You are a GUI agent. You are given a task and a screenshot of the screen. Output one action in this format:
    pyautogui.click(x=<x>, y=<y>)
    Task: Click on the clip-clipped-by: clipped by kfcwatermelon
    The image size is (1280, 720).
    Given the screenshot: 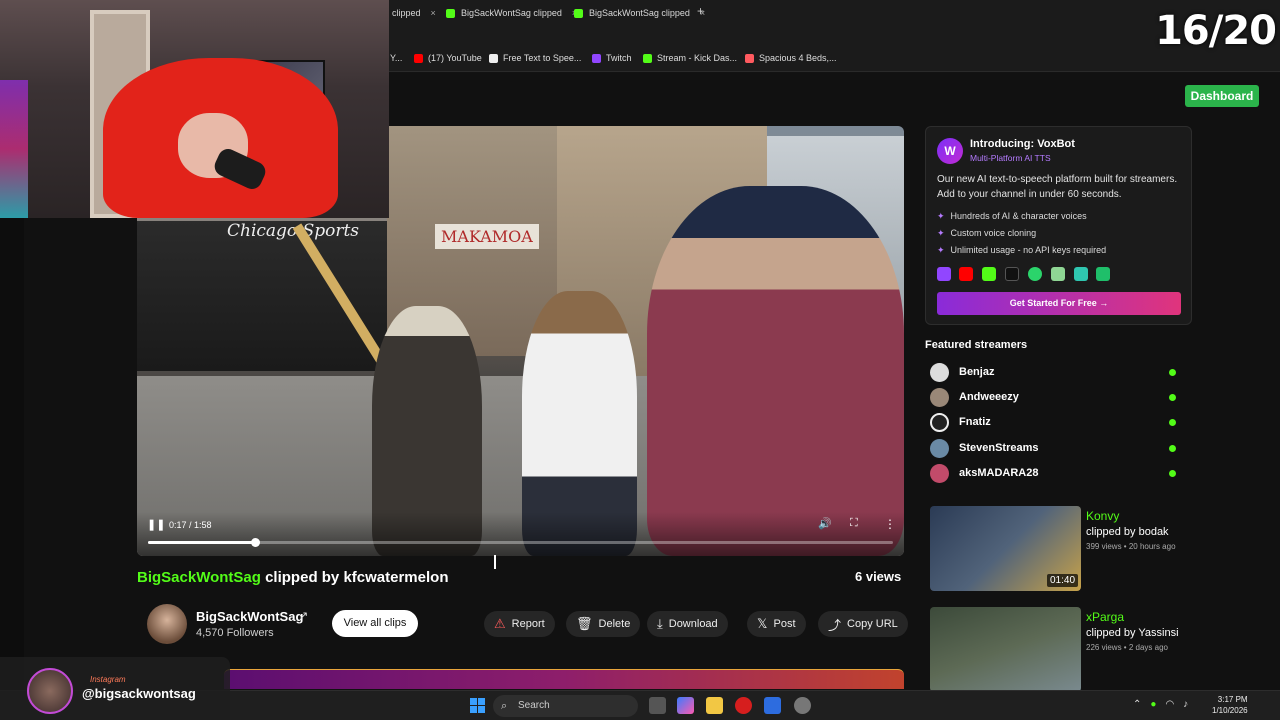 What is the action you would take?
    pyautogui.click(x=357, y=577)
    